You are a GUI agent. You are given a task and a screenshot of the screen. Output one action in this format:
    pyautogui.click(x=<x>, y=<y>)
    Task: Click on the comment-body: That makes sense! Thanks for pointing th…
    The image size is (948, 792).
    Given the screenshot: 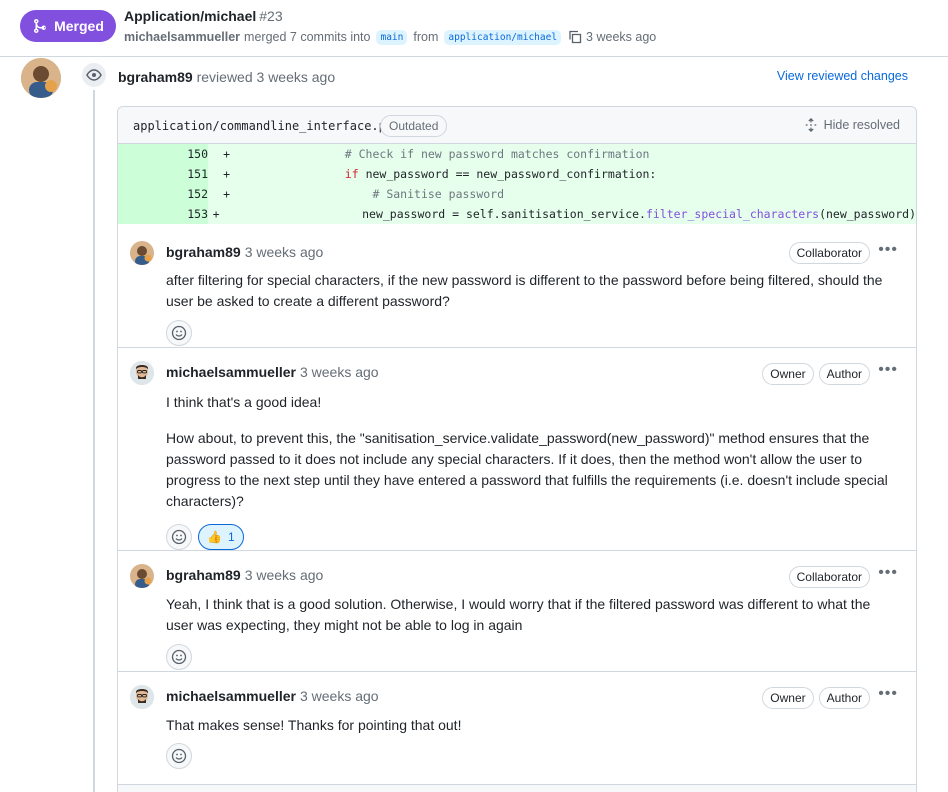 What is the action you would take?
    pyautogui.click(x=531, y=725)
    